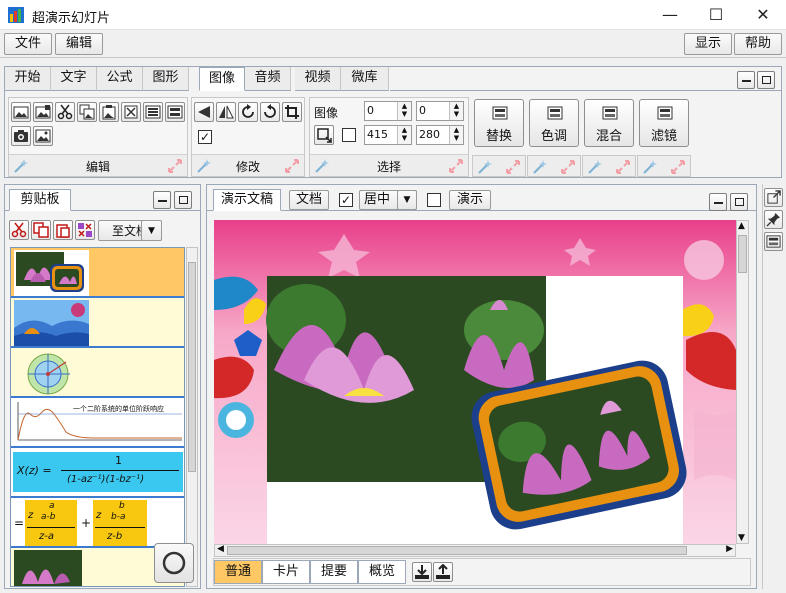 The image size is (786, 593). Describe the element at coordinates (609, 123) in the screenshot. I see `blend-button: 混合` at that location.